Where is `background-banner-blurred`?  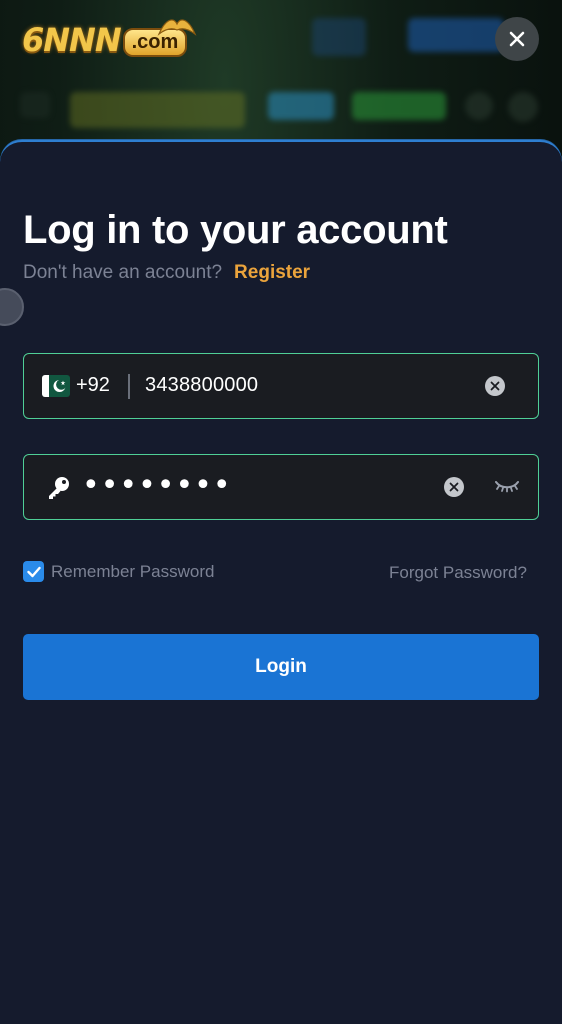 background-banner-blurred is located at coordinates (157, 110).